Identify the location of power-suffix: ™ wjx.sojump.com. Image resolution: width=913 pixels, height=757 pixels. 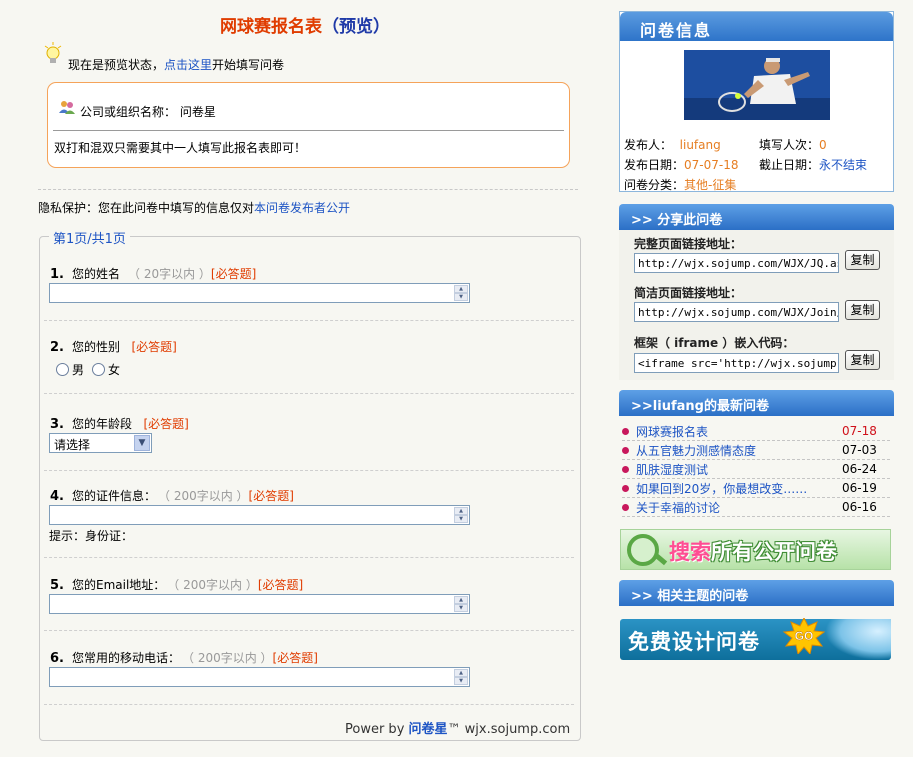
(509, 729).